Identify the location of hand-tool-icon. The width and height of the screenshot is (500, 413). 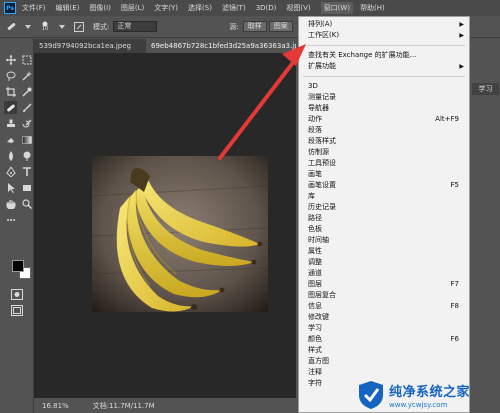
(10, 203).